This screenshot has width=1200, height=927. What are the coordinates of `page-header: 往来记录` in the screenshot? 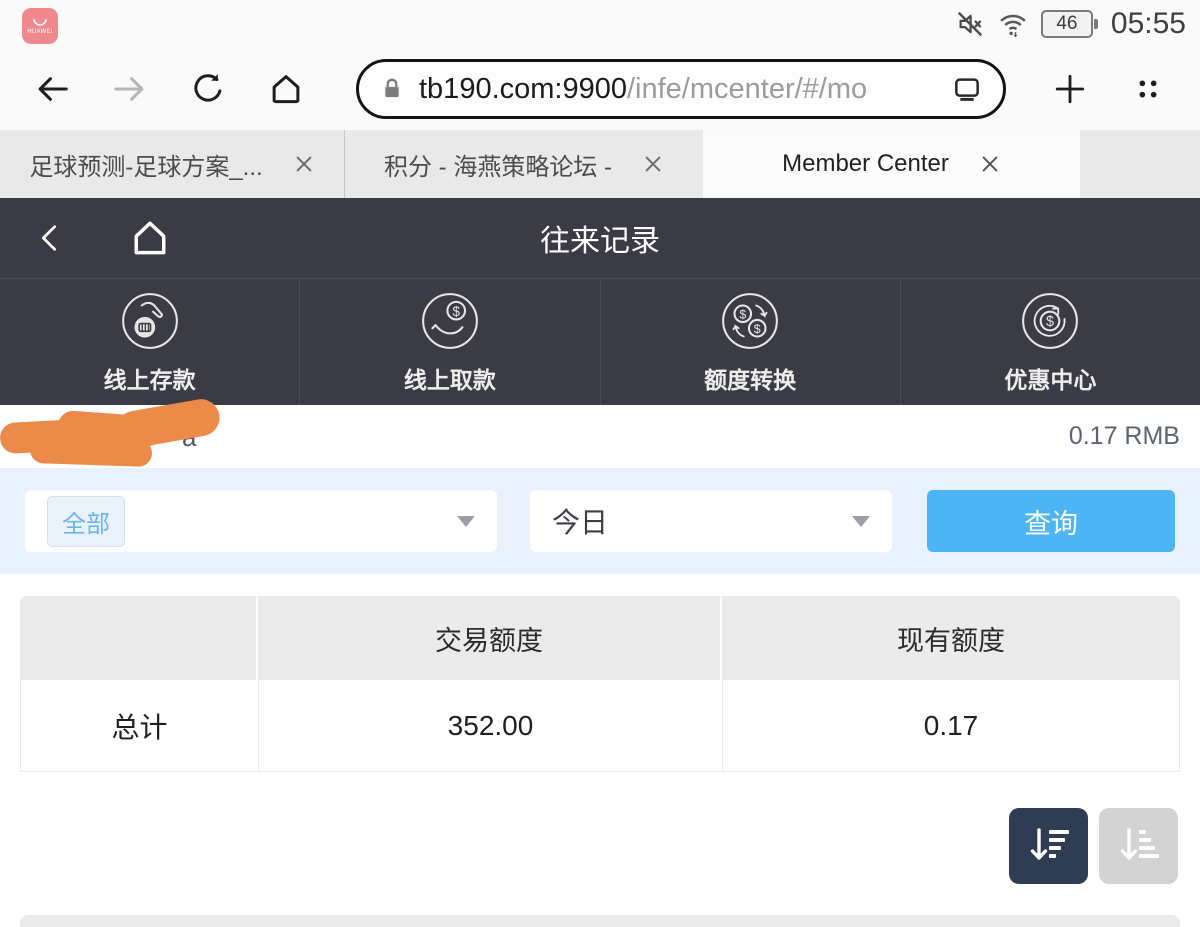 It's located at (600, 238).